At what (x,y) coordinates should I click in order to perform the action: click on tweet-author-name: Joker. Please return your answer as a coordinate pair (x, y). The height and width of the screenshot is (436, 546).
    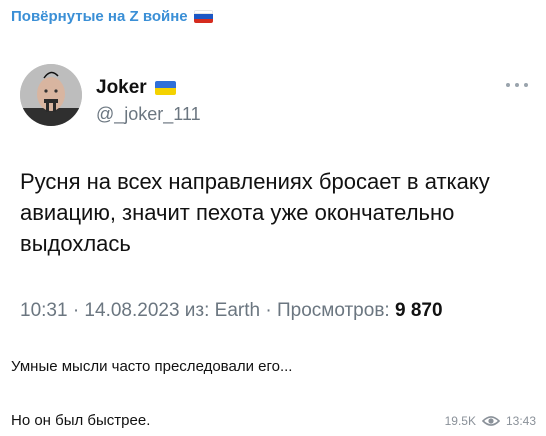
    Looking at the image, I should click on (136, 88).